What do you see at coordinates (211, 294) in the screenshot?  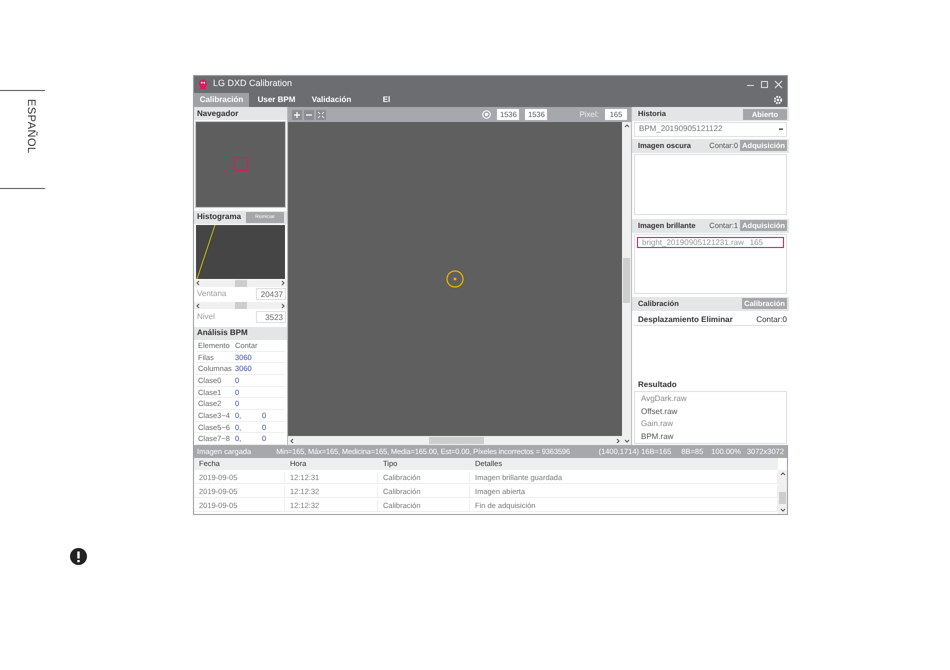 I see `field-label: Ventana` at bounding box center [211, 294].